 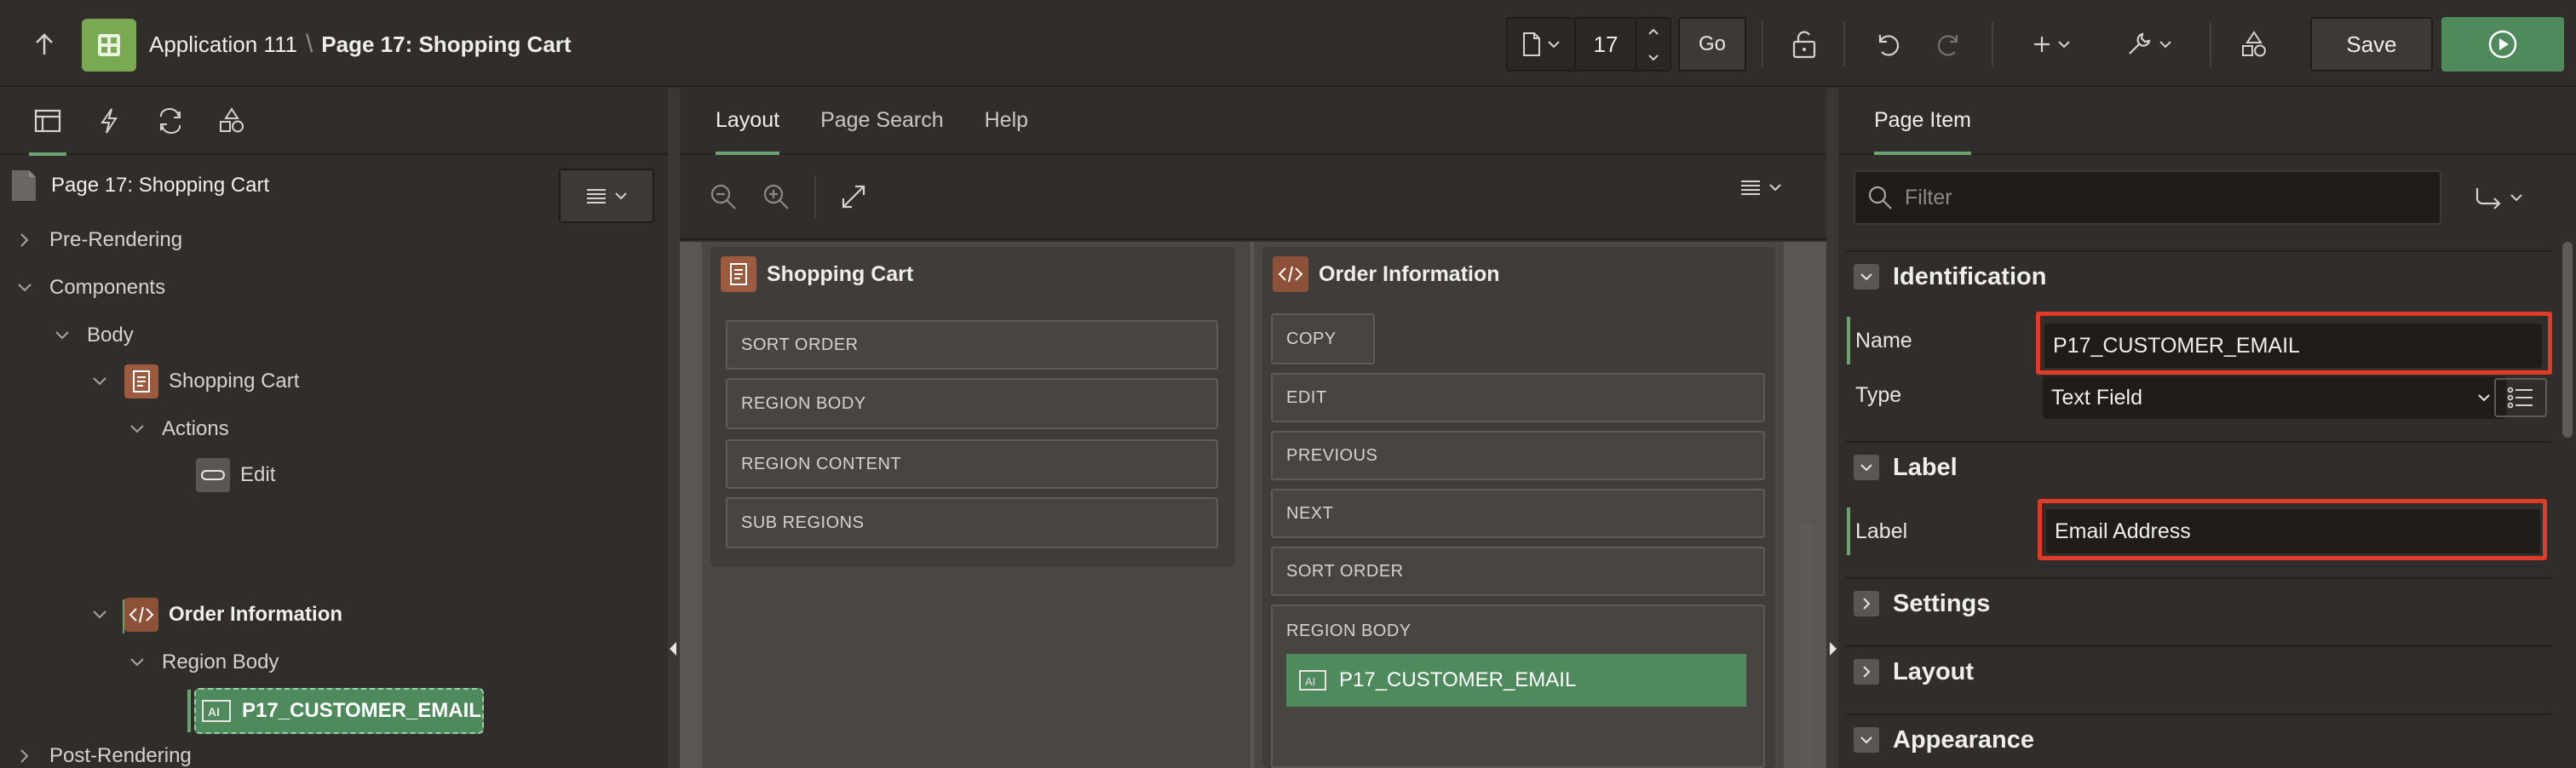 I want to click on region-header: Order Information, so click(x=1518, y=274).